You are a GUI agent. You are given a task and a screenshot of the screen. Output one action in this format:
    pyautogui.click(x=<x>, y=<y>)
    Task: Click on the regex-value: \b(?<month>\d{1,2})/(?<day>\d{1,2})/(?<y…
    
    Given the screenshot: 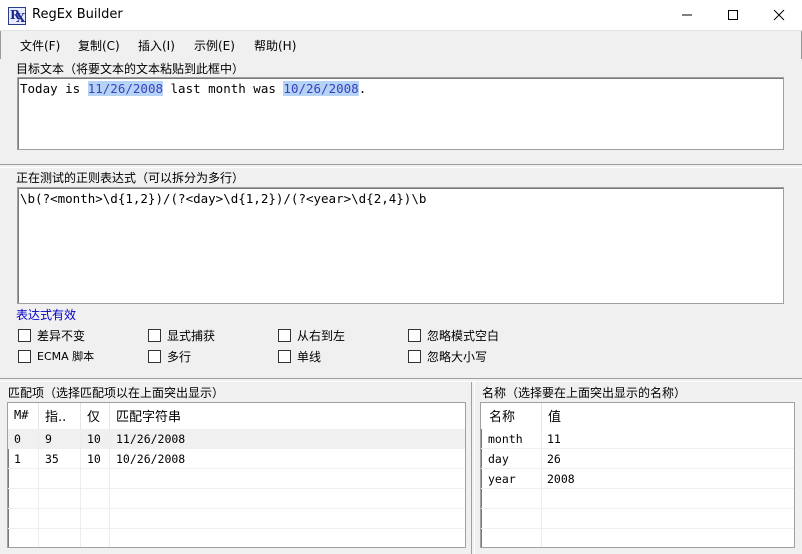 What is the action you would take?
    pyautogui.click(x=223, y=198)
    